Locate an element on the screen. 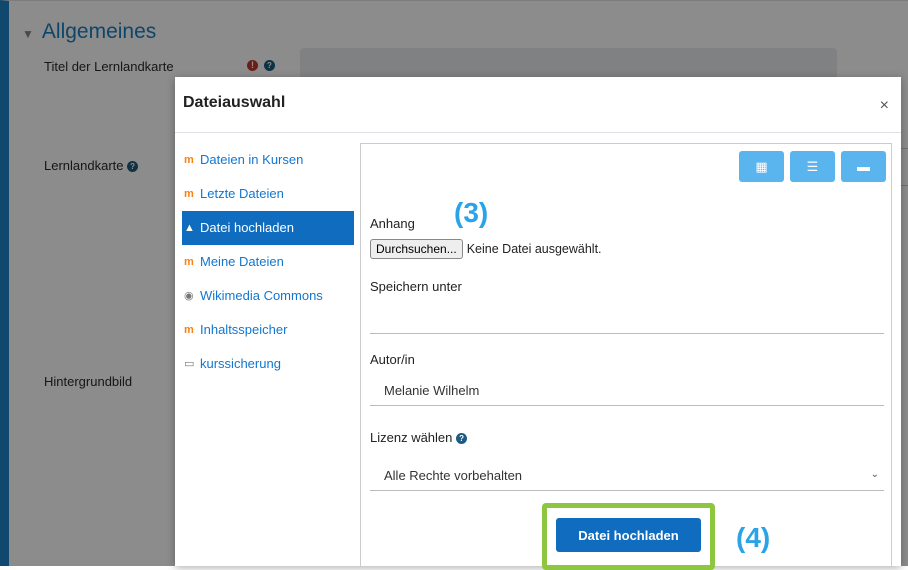 The width and height of the screenshot is (908, 570). repo-item-upload: ▲ Datei hochladen is located at coordinates (268, 228).